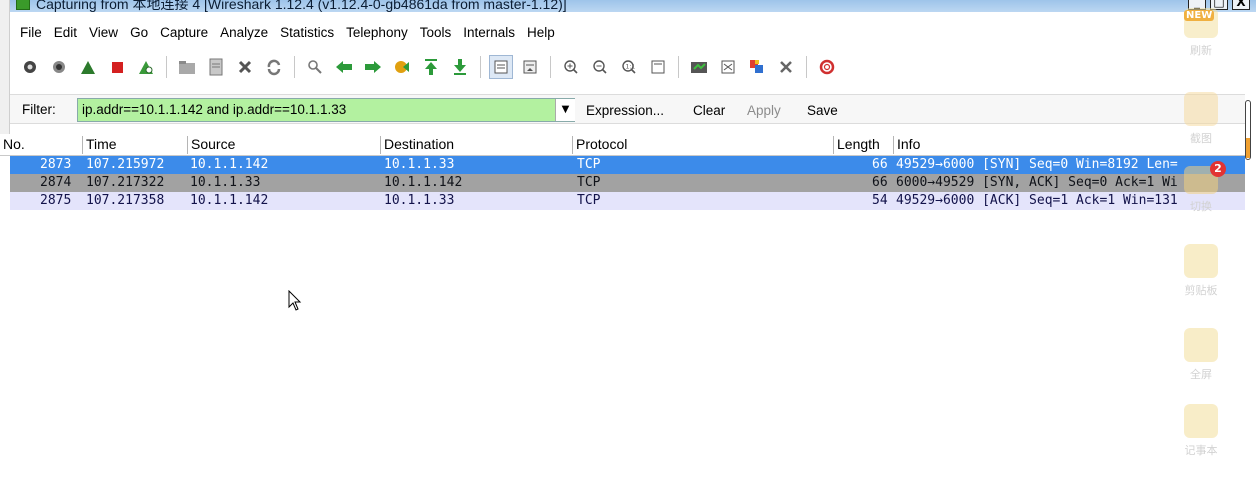 This screenshot has height=485, width=1256. Describe the element at coordinates (248, 32) in the screenshot. I see `menu-analyze: Analyze` at that location.